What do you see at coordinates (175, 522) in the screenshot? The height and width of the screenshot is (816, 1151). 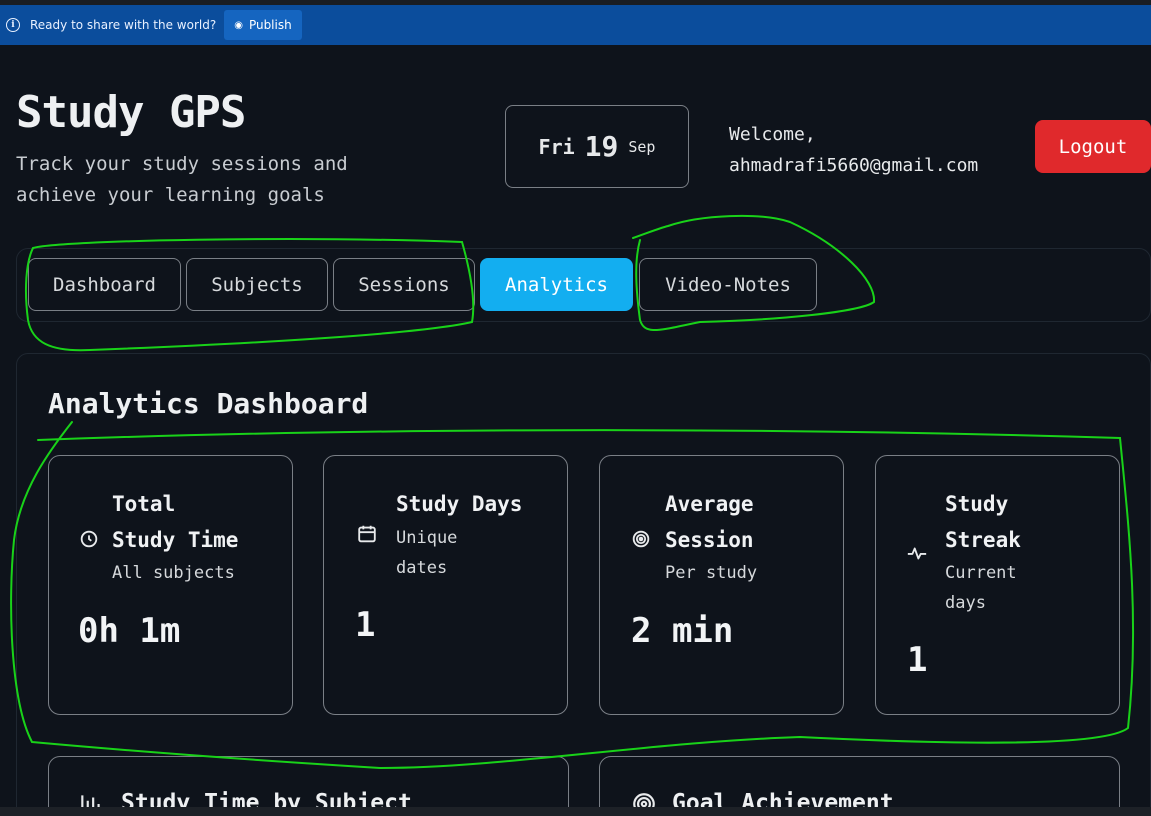 I see `stat-card-title: Total Study Time` at bounding box center [175, 522].